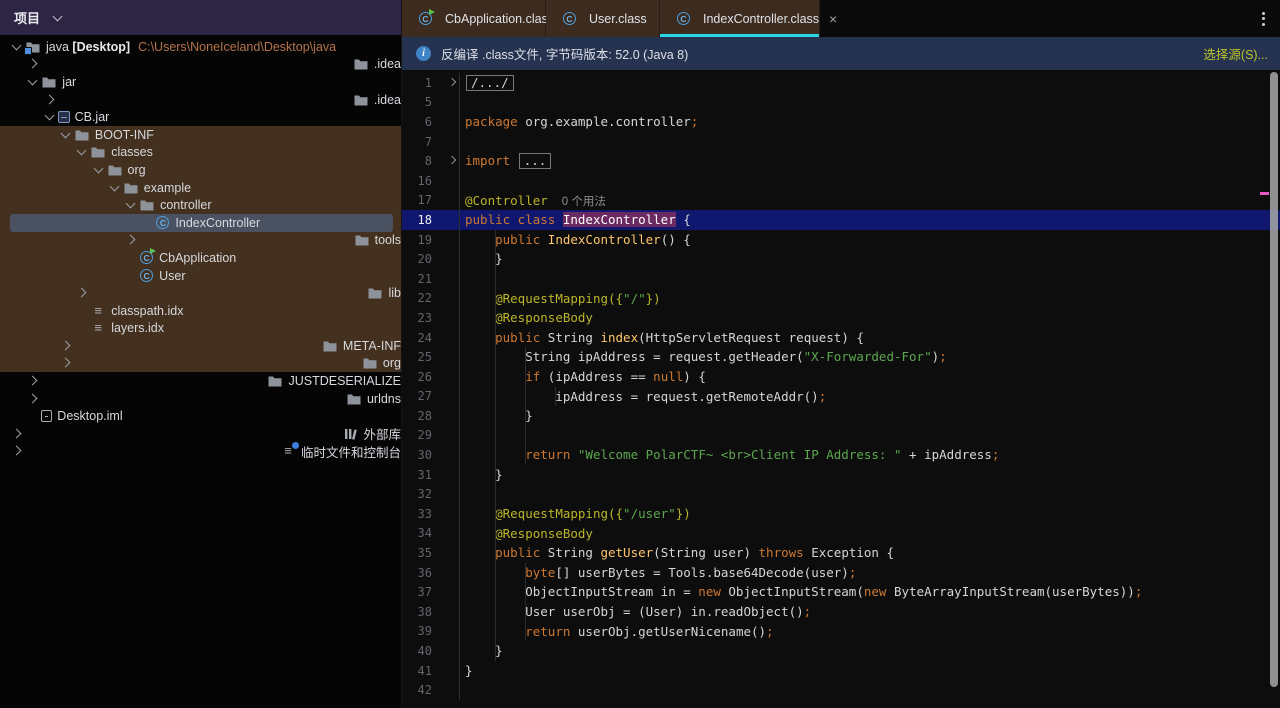 The height and width of the screenshot is (708, 1280). I want to click on editor-scrollbar, so click(1274, 379).